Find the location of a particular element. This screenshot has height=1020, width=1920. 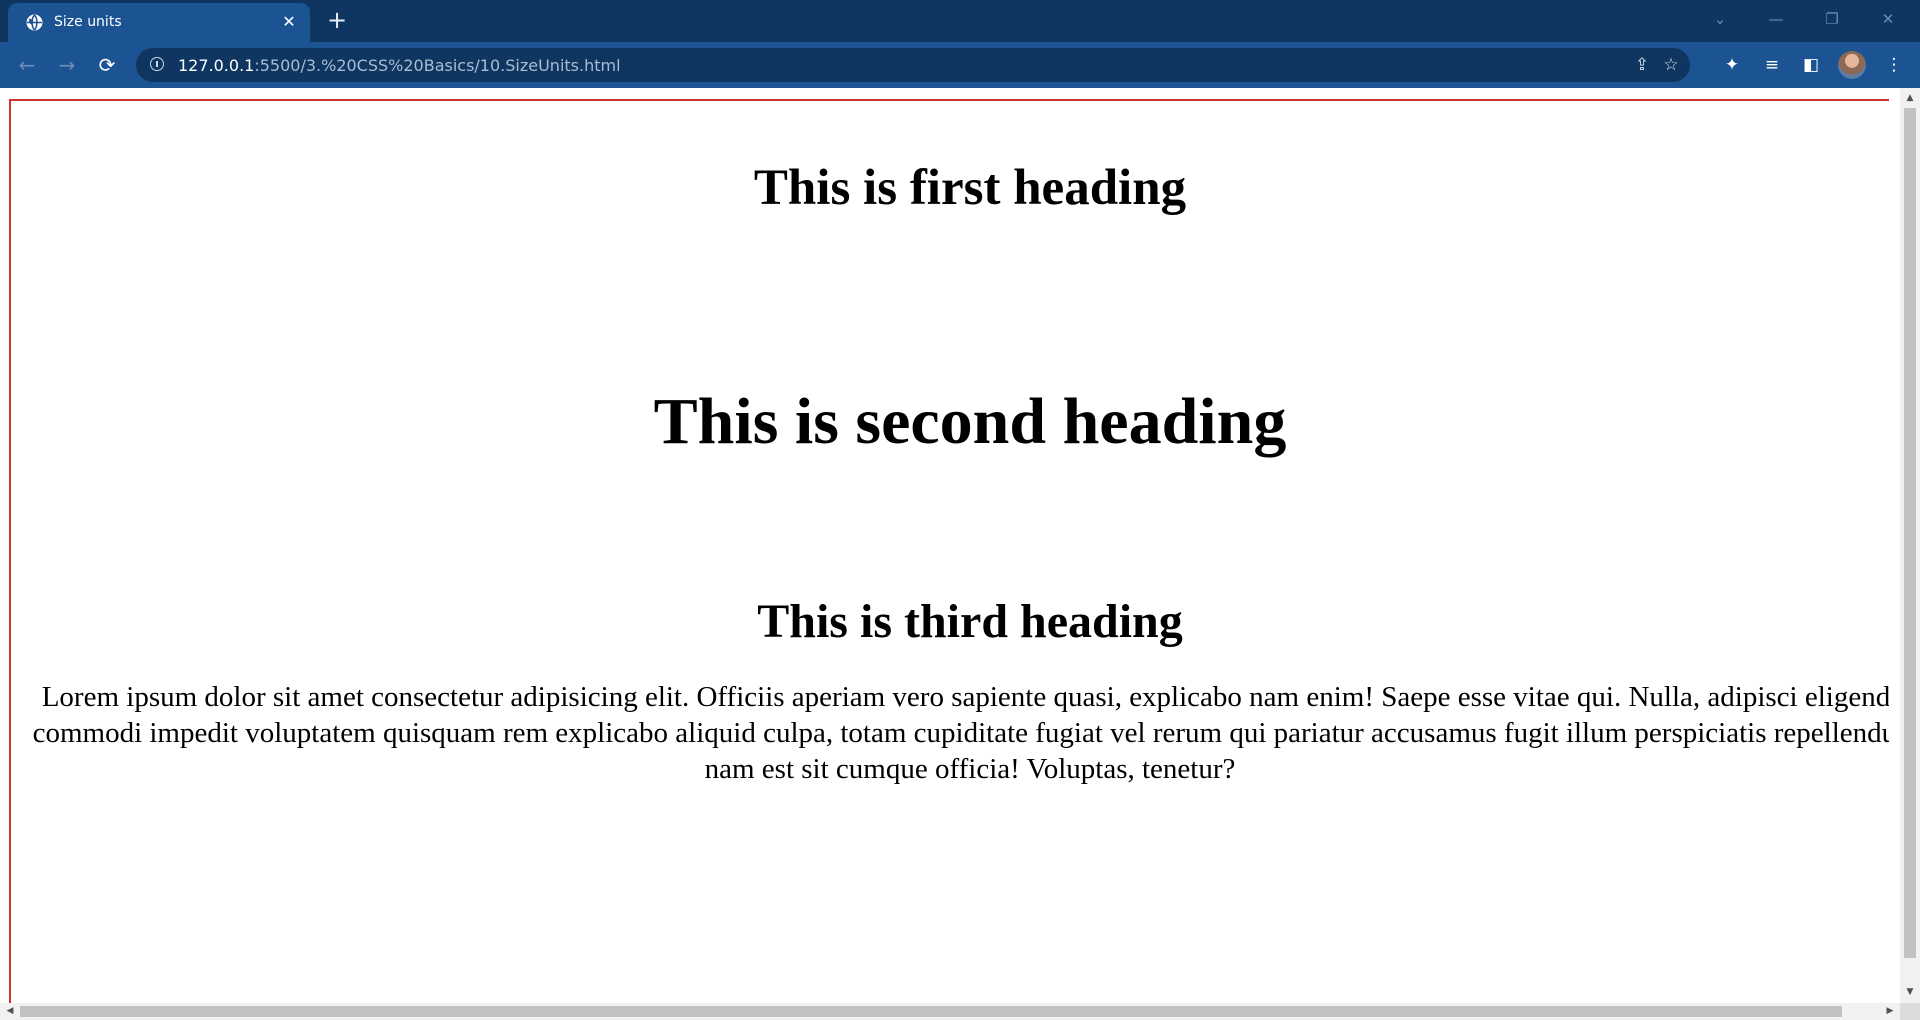

tab-close-icon: ✕ is located at coordinates (289, 22).